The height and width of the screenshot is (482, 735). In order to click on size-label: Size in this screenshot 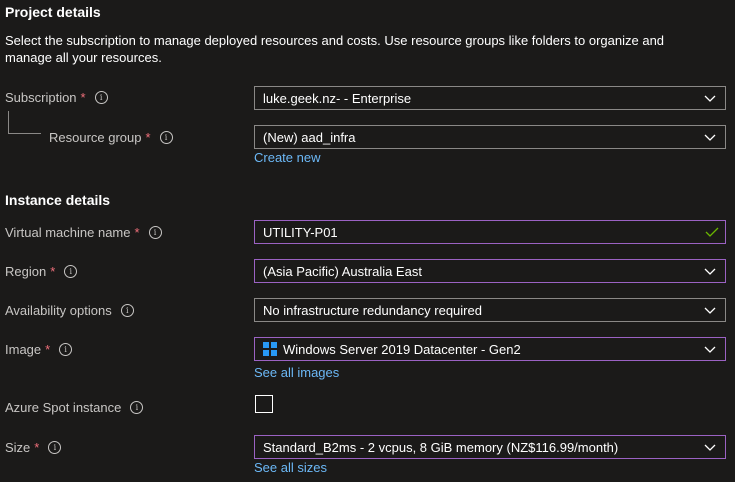, I will do `click(18, 447)`.